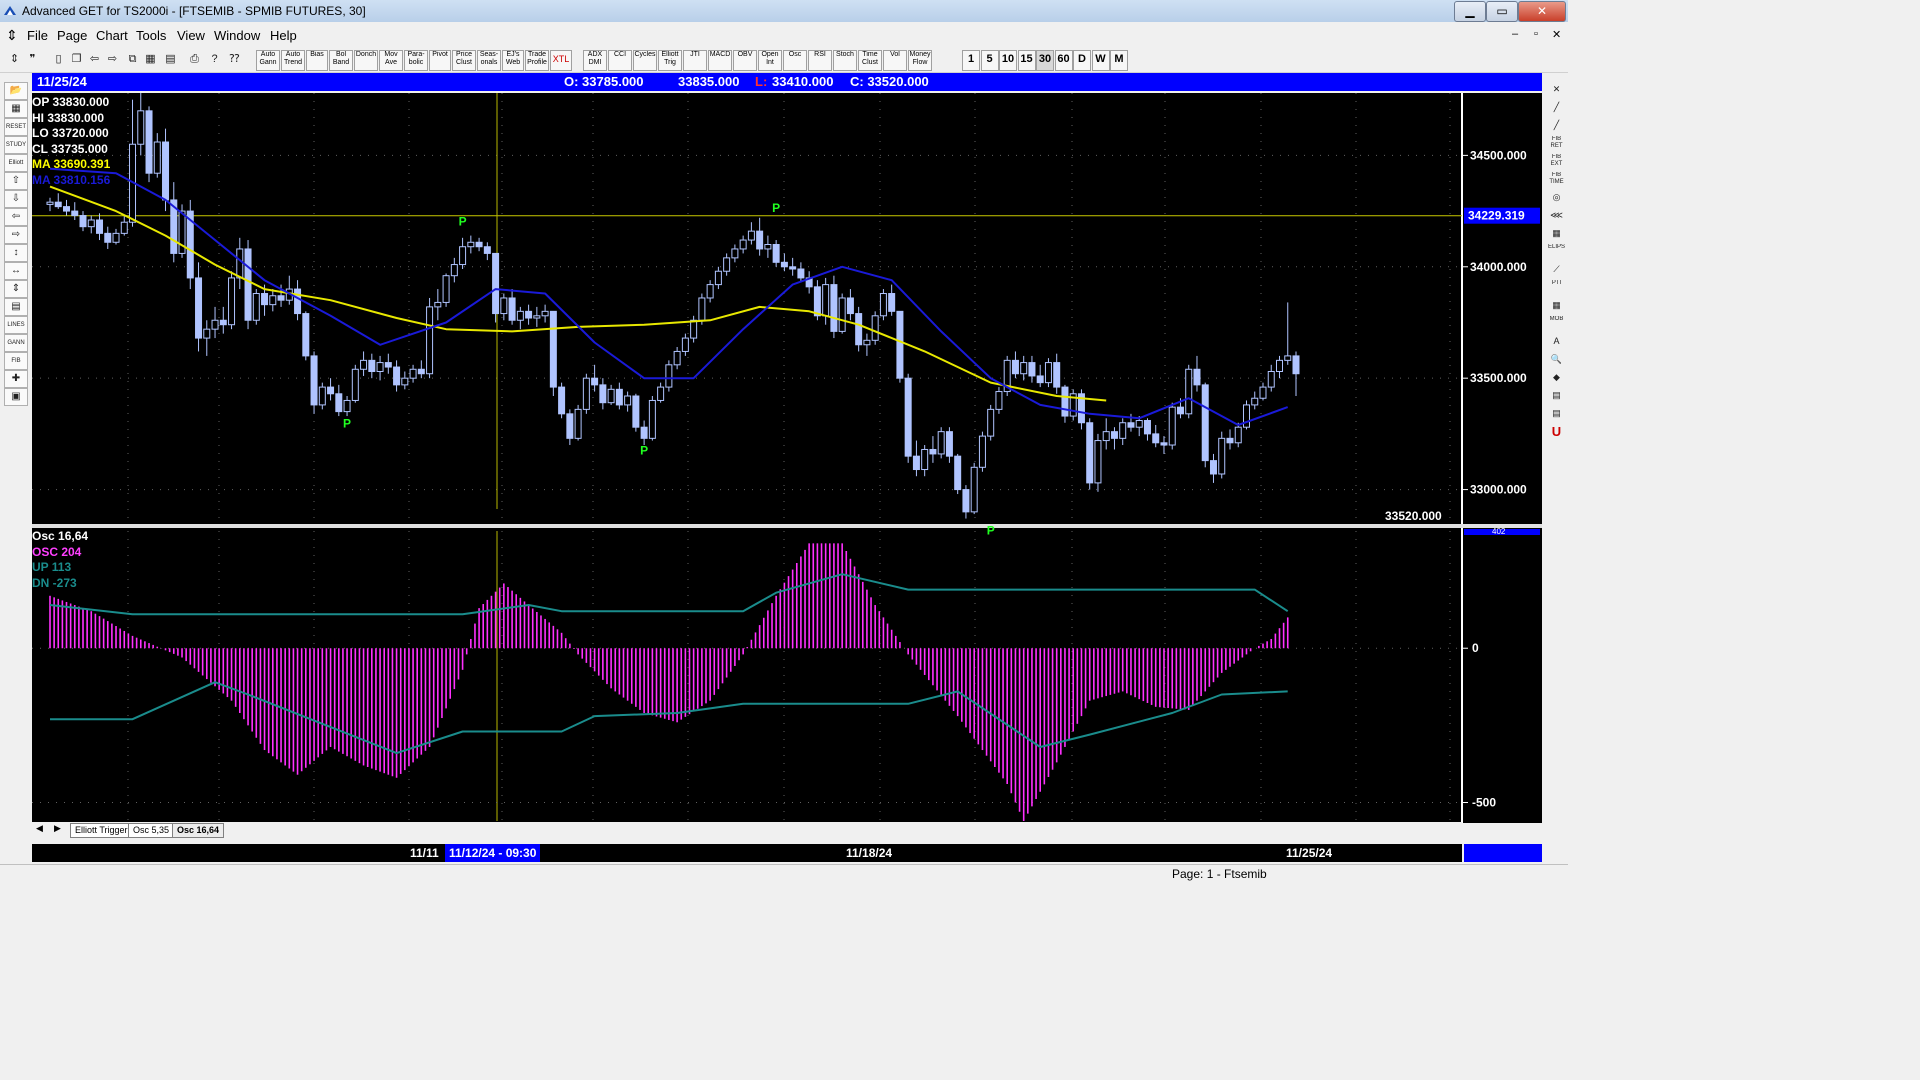  Describe the element at coordinates (1542, 11) in the screenshot. I see `close-button: ✕` at that location.